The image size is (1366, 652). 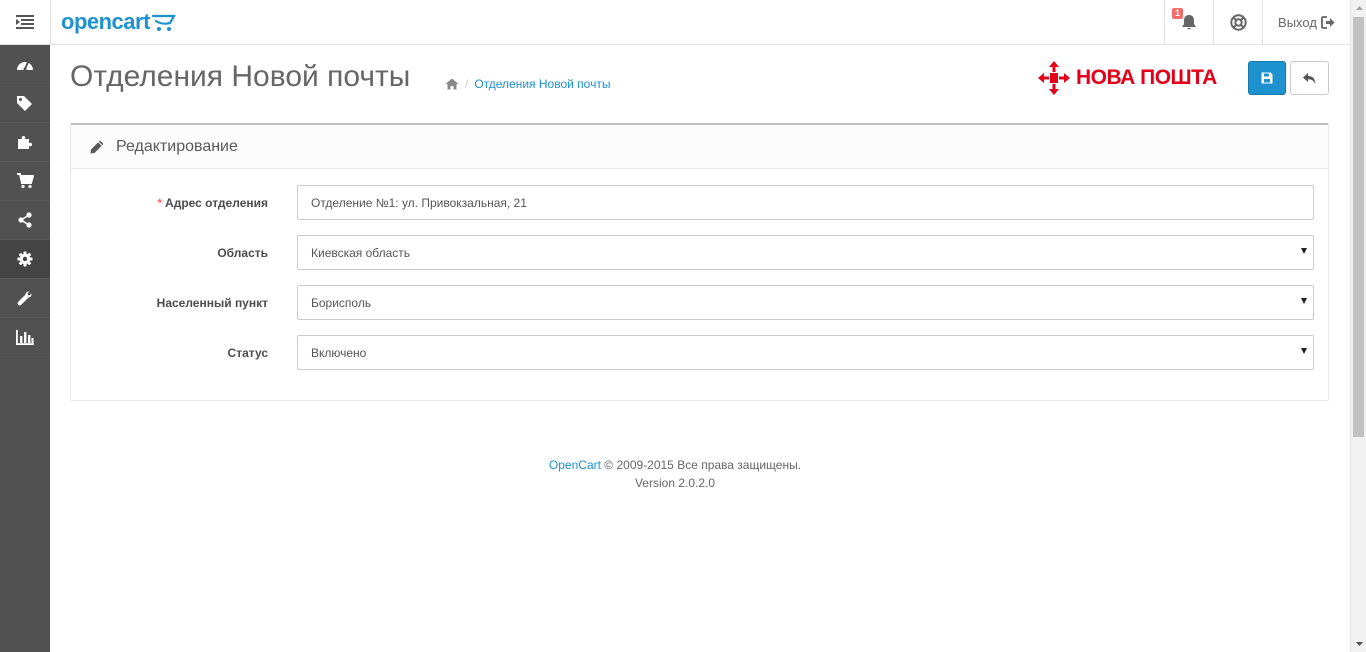 I want to click on copyright-text: © 2009-2015 Все права защищены., so click(x=703, y=465).